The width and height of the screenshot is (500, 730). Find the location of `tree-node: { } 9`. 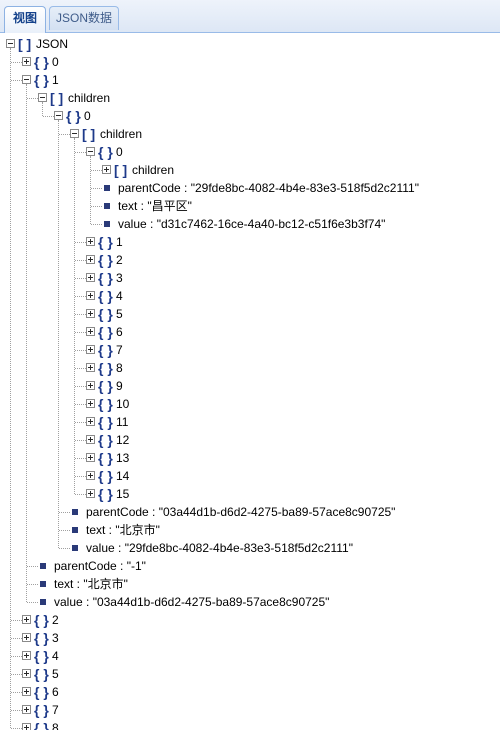

tree-node: { } 9 is located at coordinates (250, 386).